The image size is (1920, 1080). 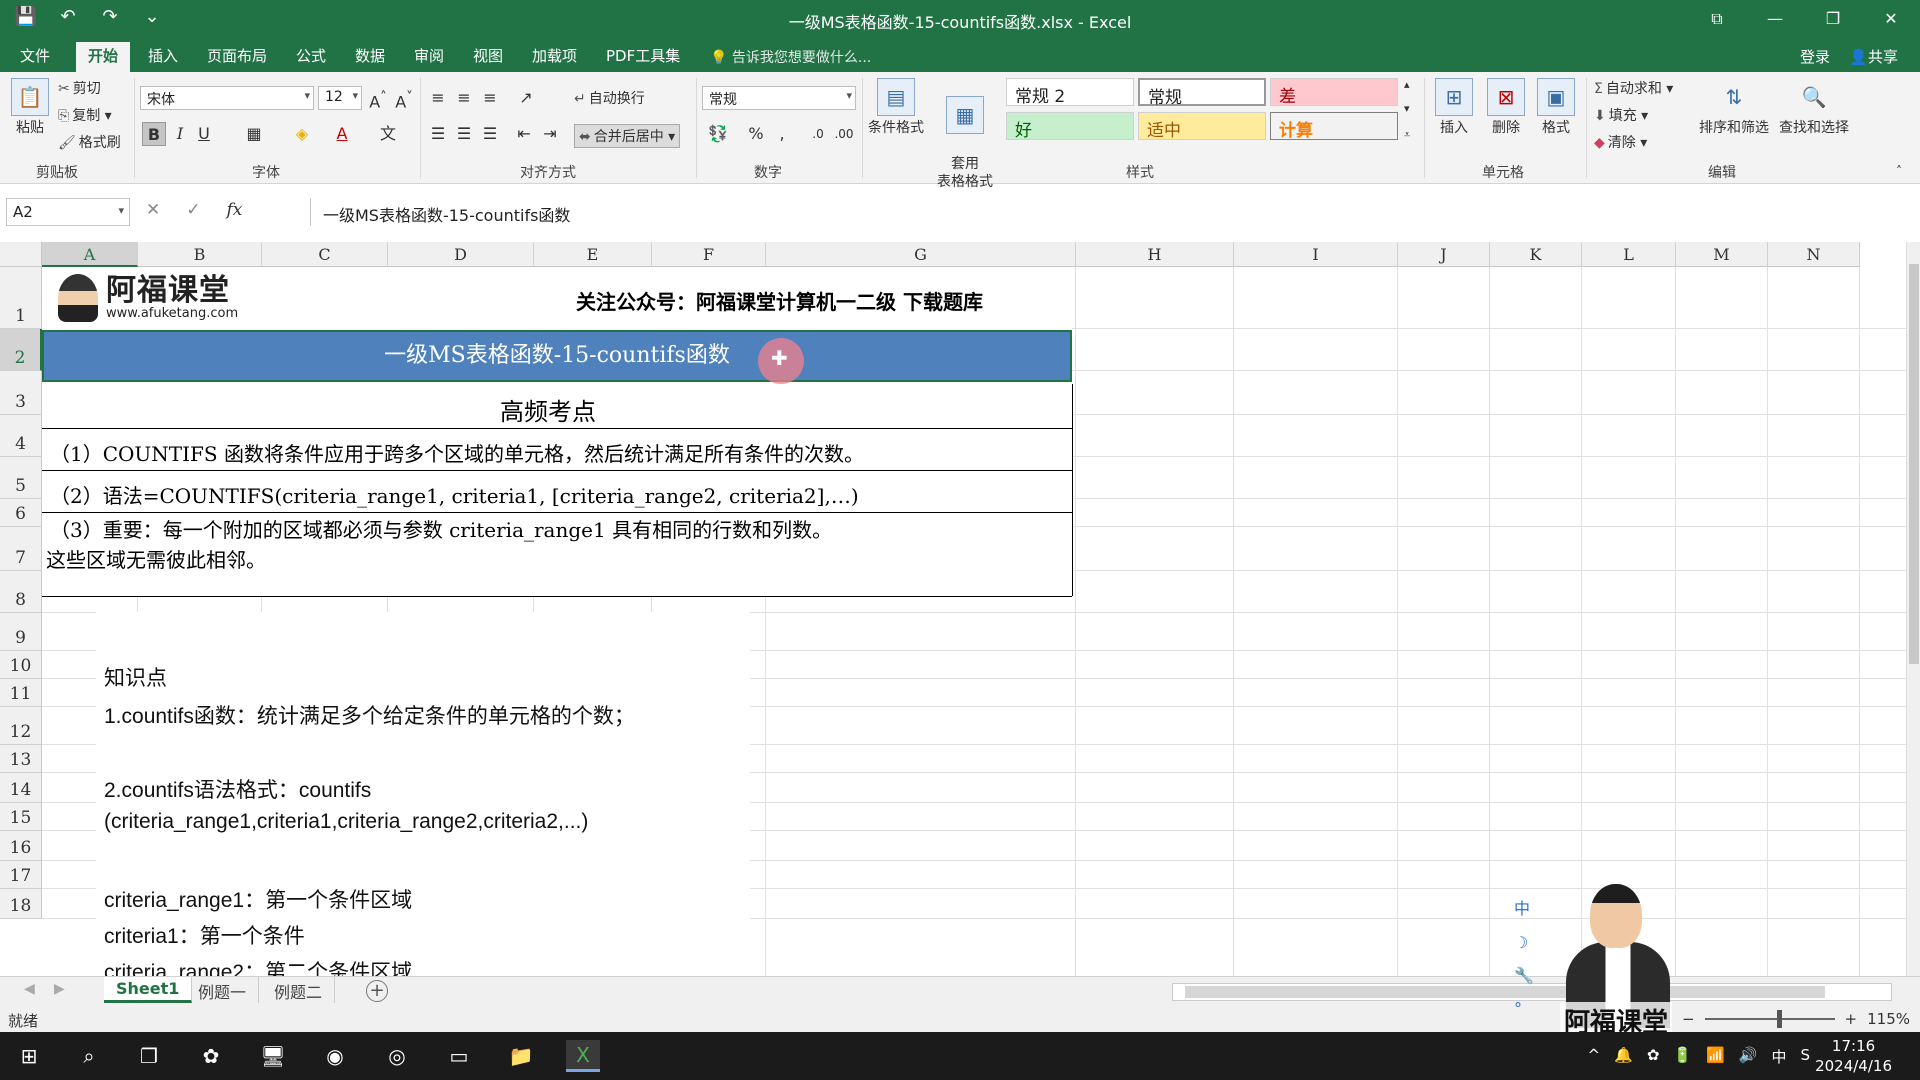 What do you see at coordinates (21, 632) in the screenshot?
I see `row-header: 9` at bounding box center [21, 632].